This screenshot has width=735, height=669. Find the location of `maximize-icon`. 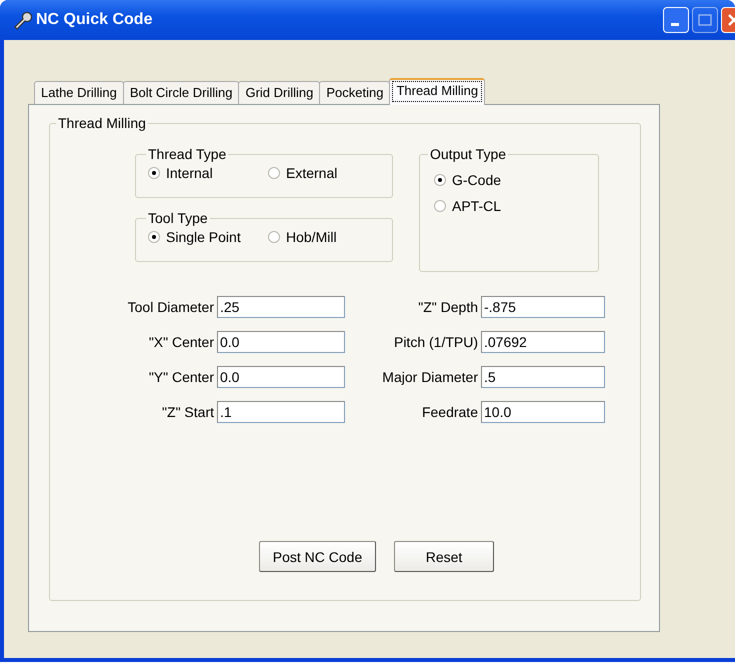

maximize-icon is located at coordinates (705, 20).